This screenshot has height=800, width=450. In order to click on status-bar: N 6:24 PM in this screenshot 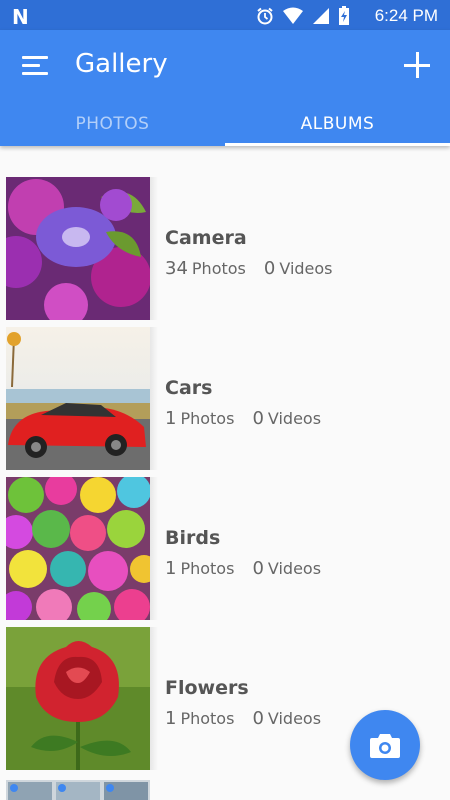, I will do `click(225, 15)`.